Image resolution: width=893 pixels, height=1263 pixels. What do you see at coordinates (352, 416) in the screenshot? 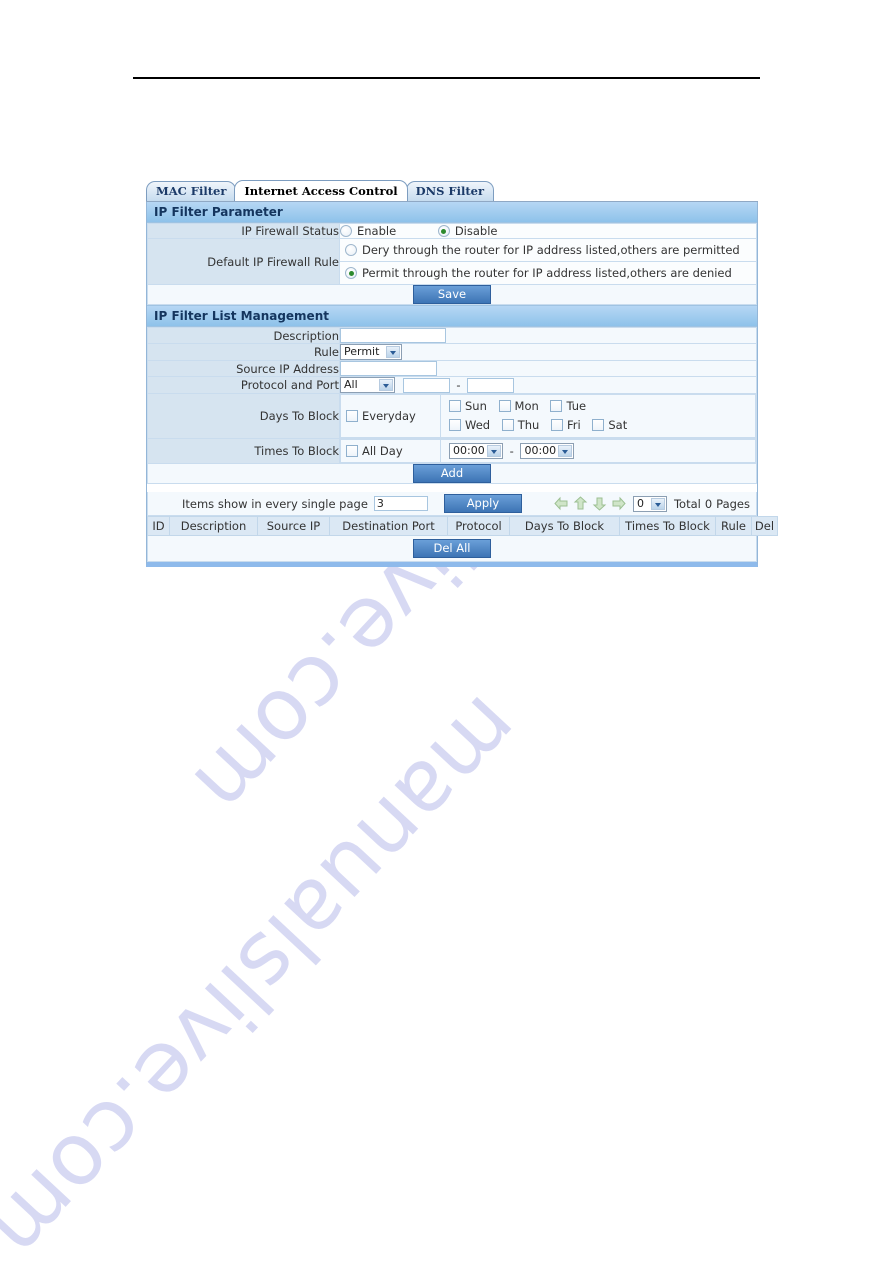
I see `checkbox-everyday-icon` at bounding box center [352, 416].